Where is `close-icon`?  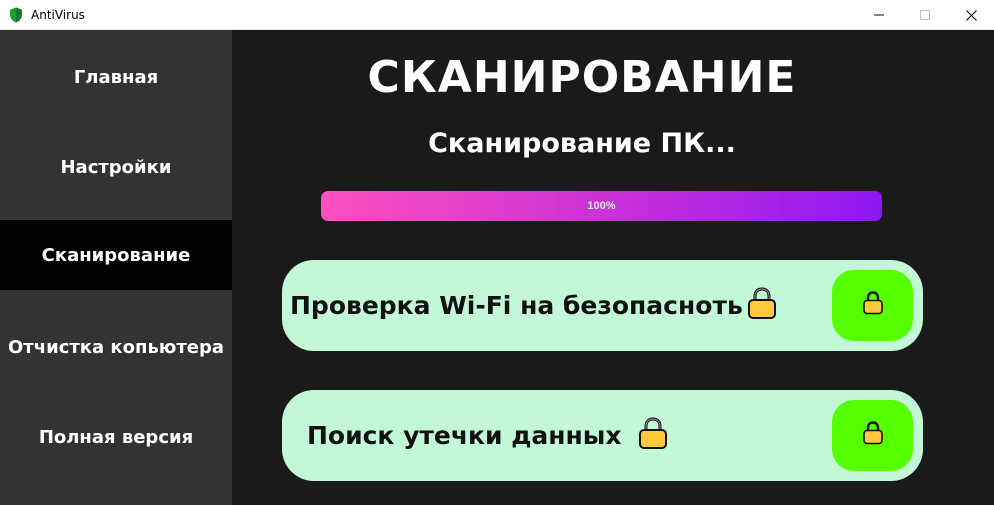
close-icon is located at coordinates (971, 15).